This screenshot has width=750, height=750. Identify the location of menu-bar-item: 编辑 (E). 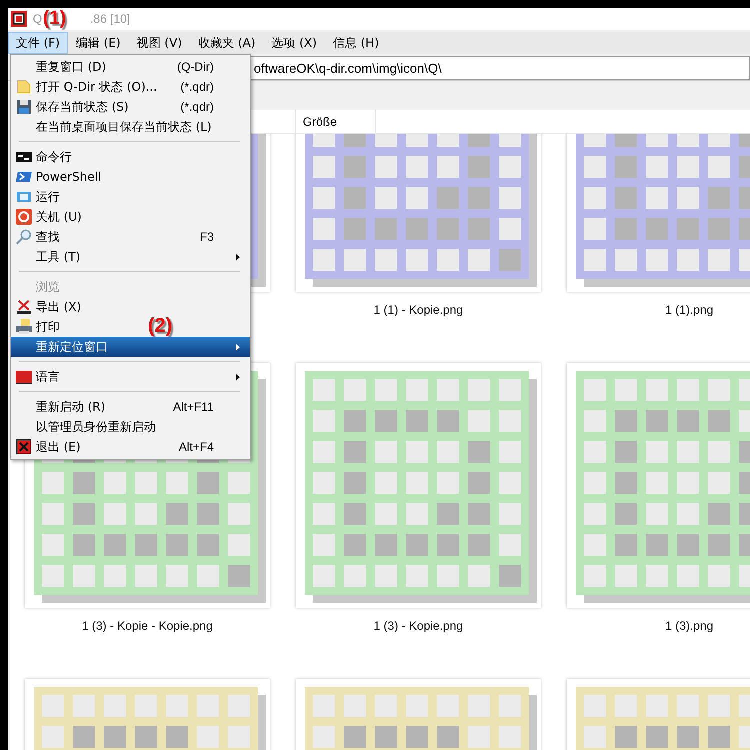
(98, 43).